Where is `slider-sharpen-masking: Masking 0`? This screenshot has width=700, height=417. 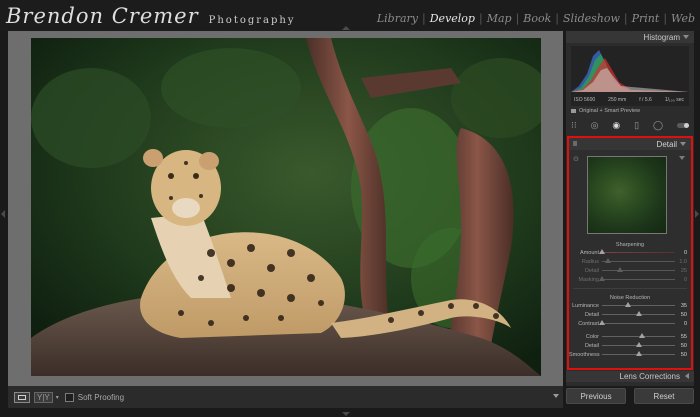
slider-sharpen-masking: Masking 0 is located at coordinates (630, 279).